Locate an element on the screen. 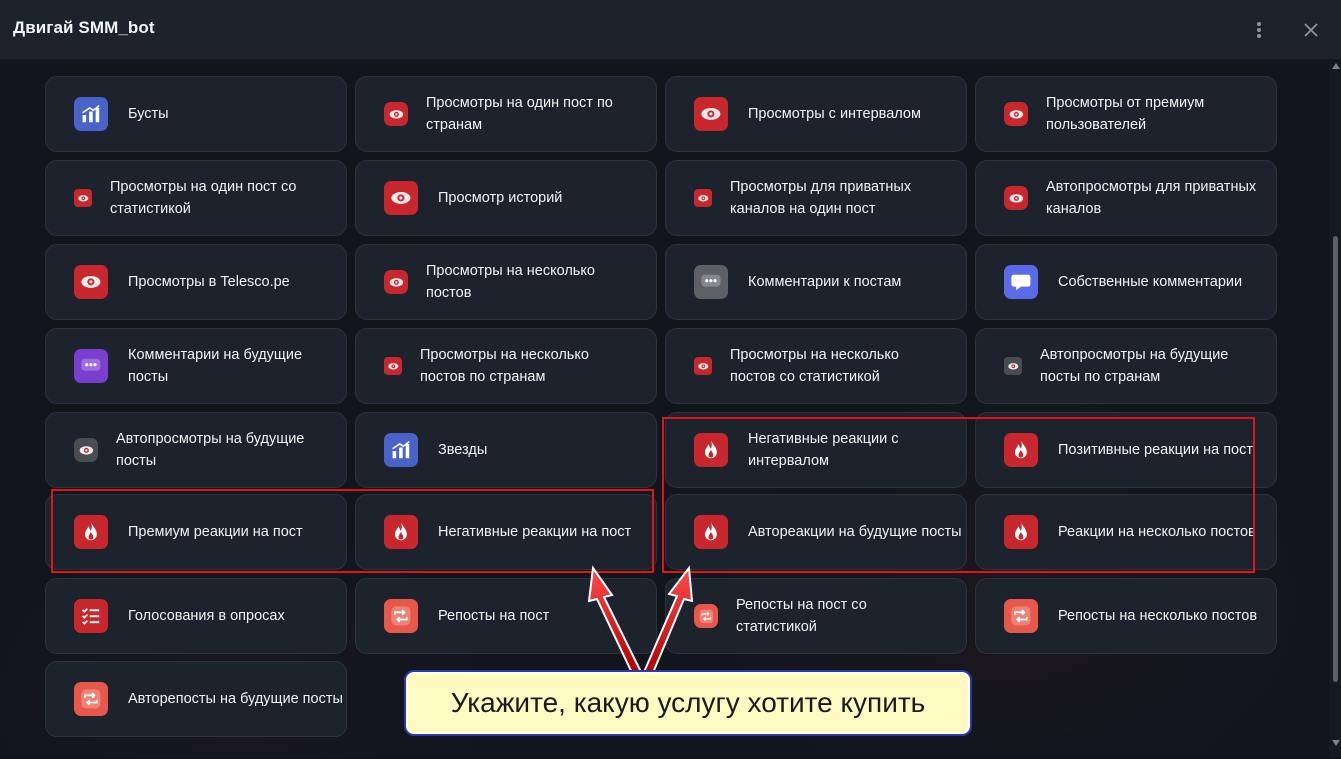 The image size is (1341, 759). instruction-callout: Укажите, какую услугу хотите купить is located at coordinates (688, 703).